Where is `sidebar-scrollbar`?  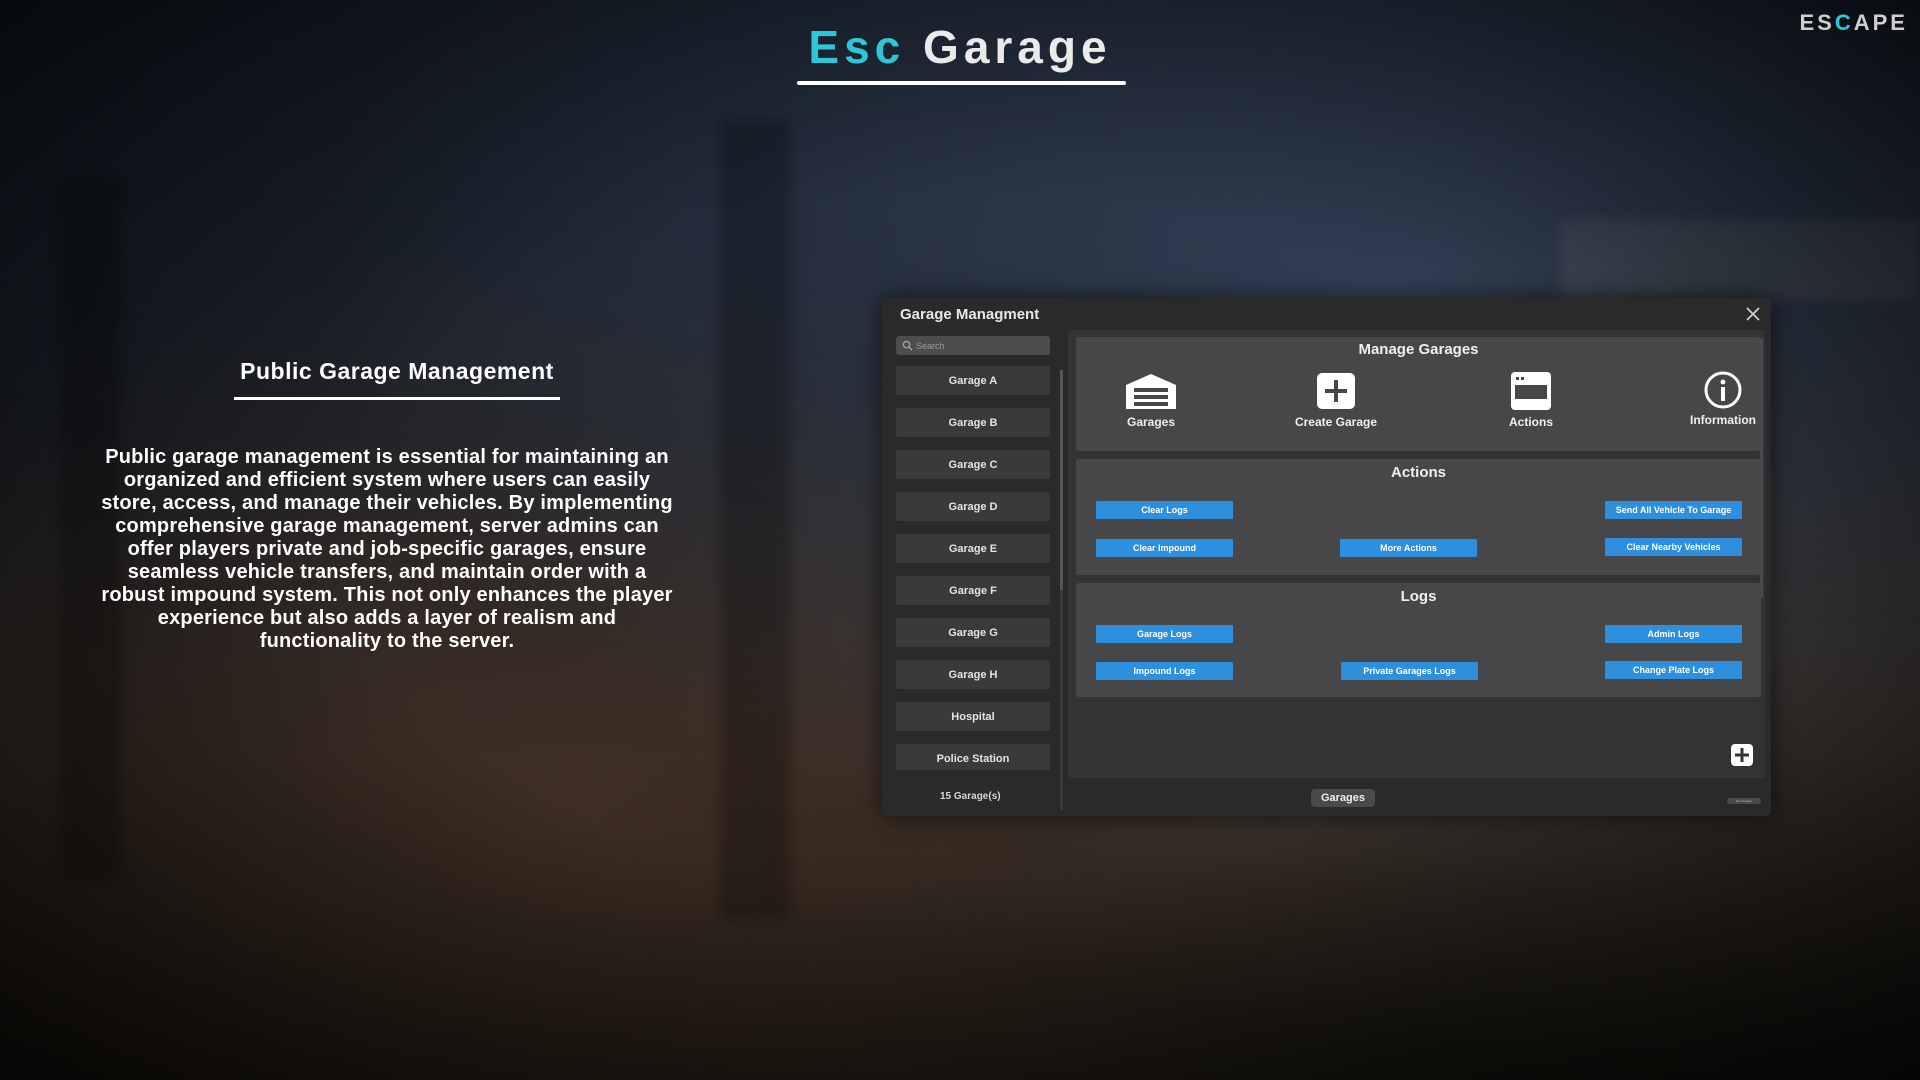 sidebar-scrollbar is located at coordinates (1061, 590).